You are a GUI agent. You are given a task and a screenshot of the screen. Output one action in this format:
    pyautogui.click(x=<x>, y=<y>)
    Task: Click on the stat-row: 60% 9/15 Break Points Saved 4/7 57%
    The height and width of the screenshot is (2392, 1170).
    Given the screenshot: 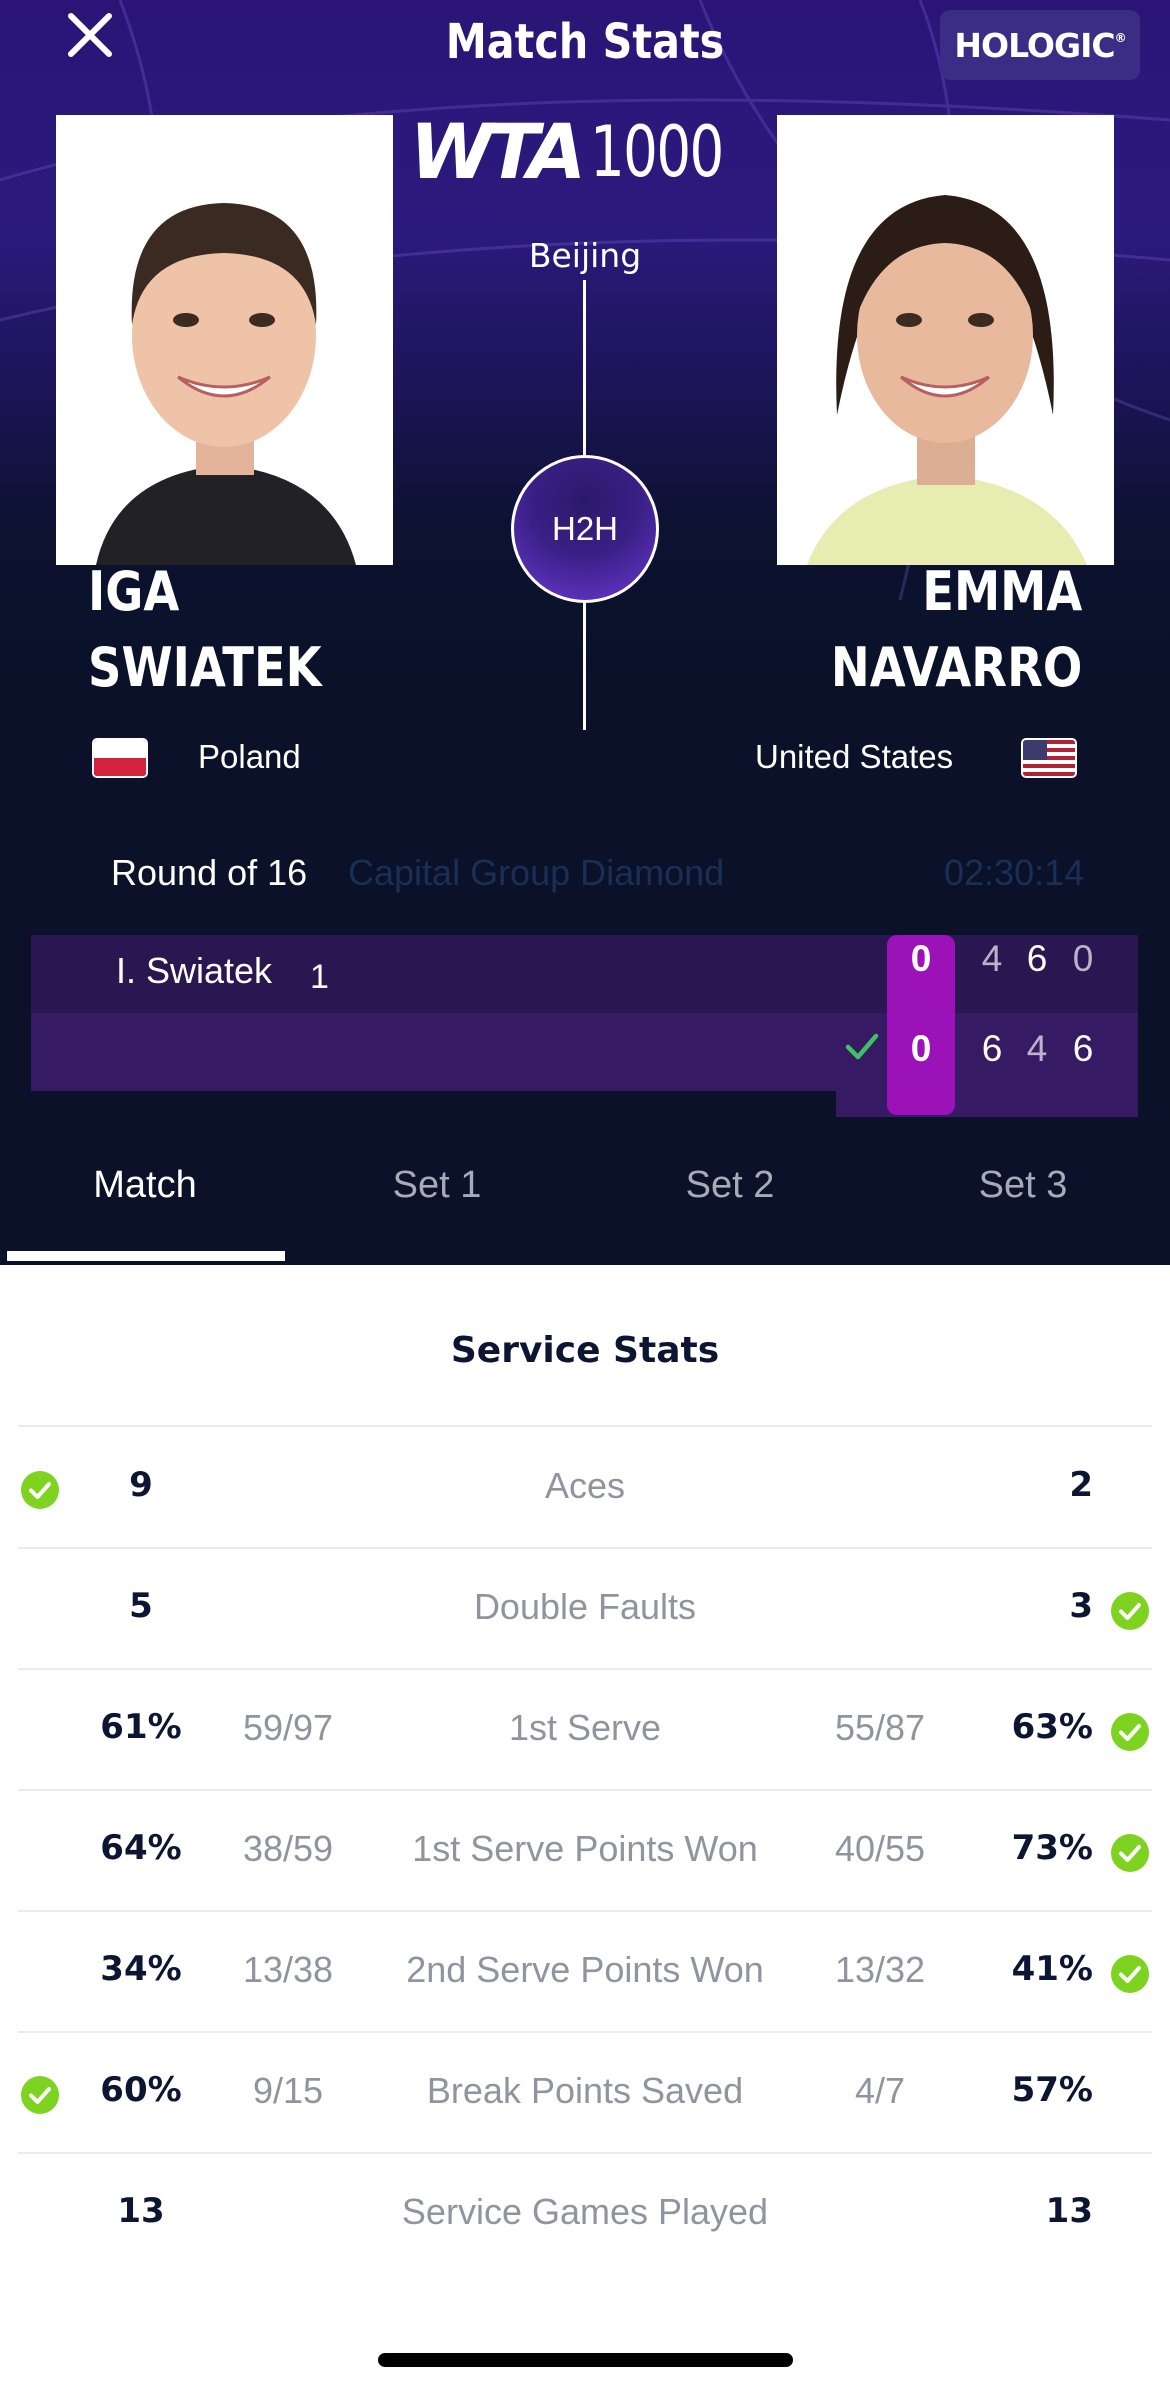 What is the action you would take?
    pyautogui.click(x=585, y=2092)
    